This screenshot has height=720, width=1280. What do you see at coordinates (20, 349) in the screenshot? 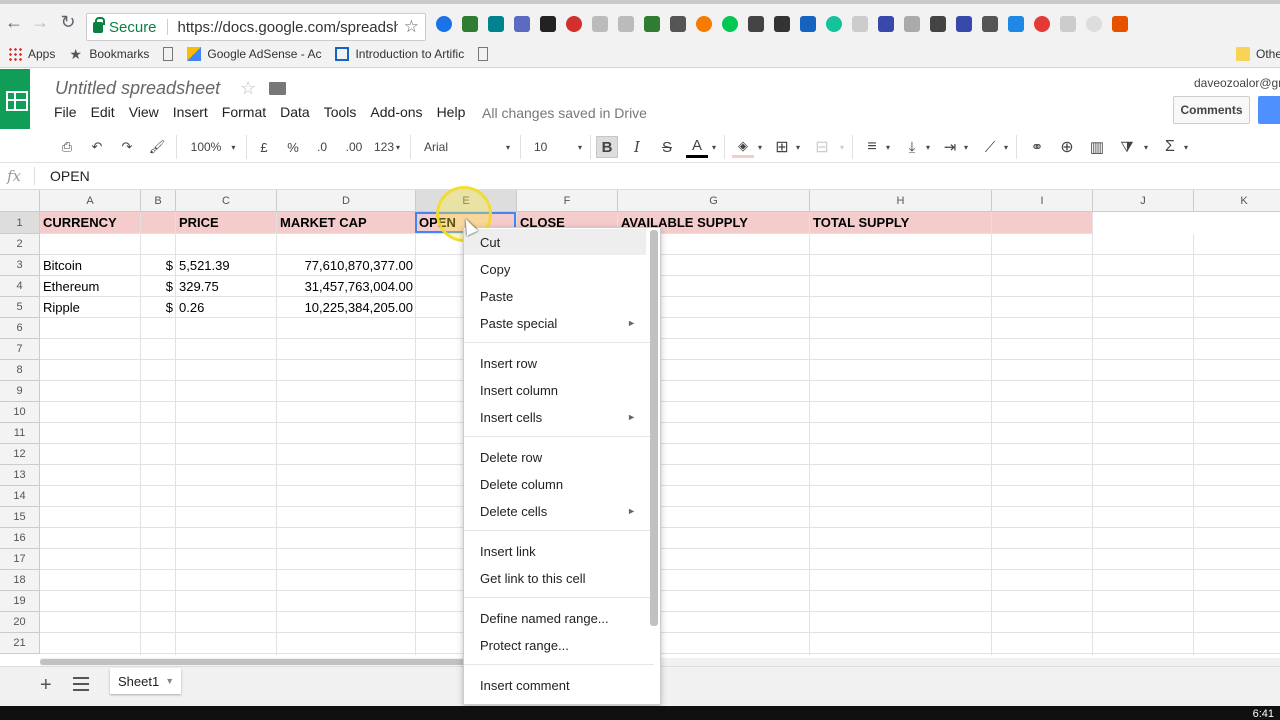
I see `row-header: 7` at bounding box center [20, 349].